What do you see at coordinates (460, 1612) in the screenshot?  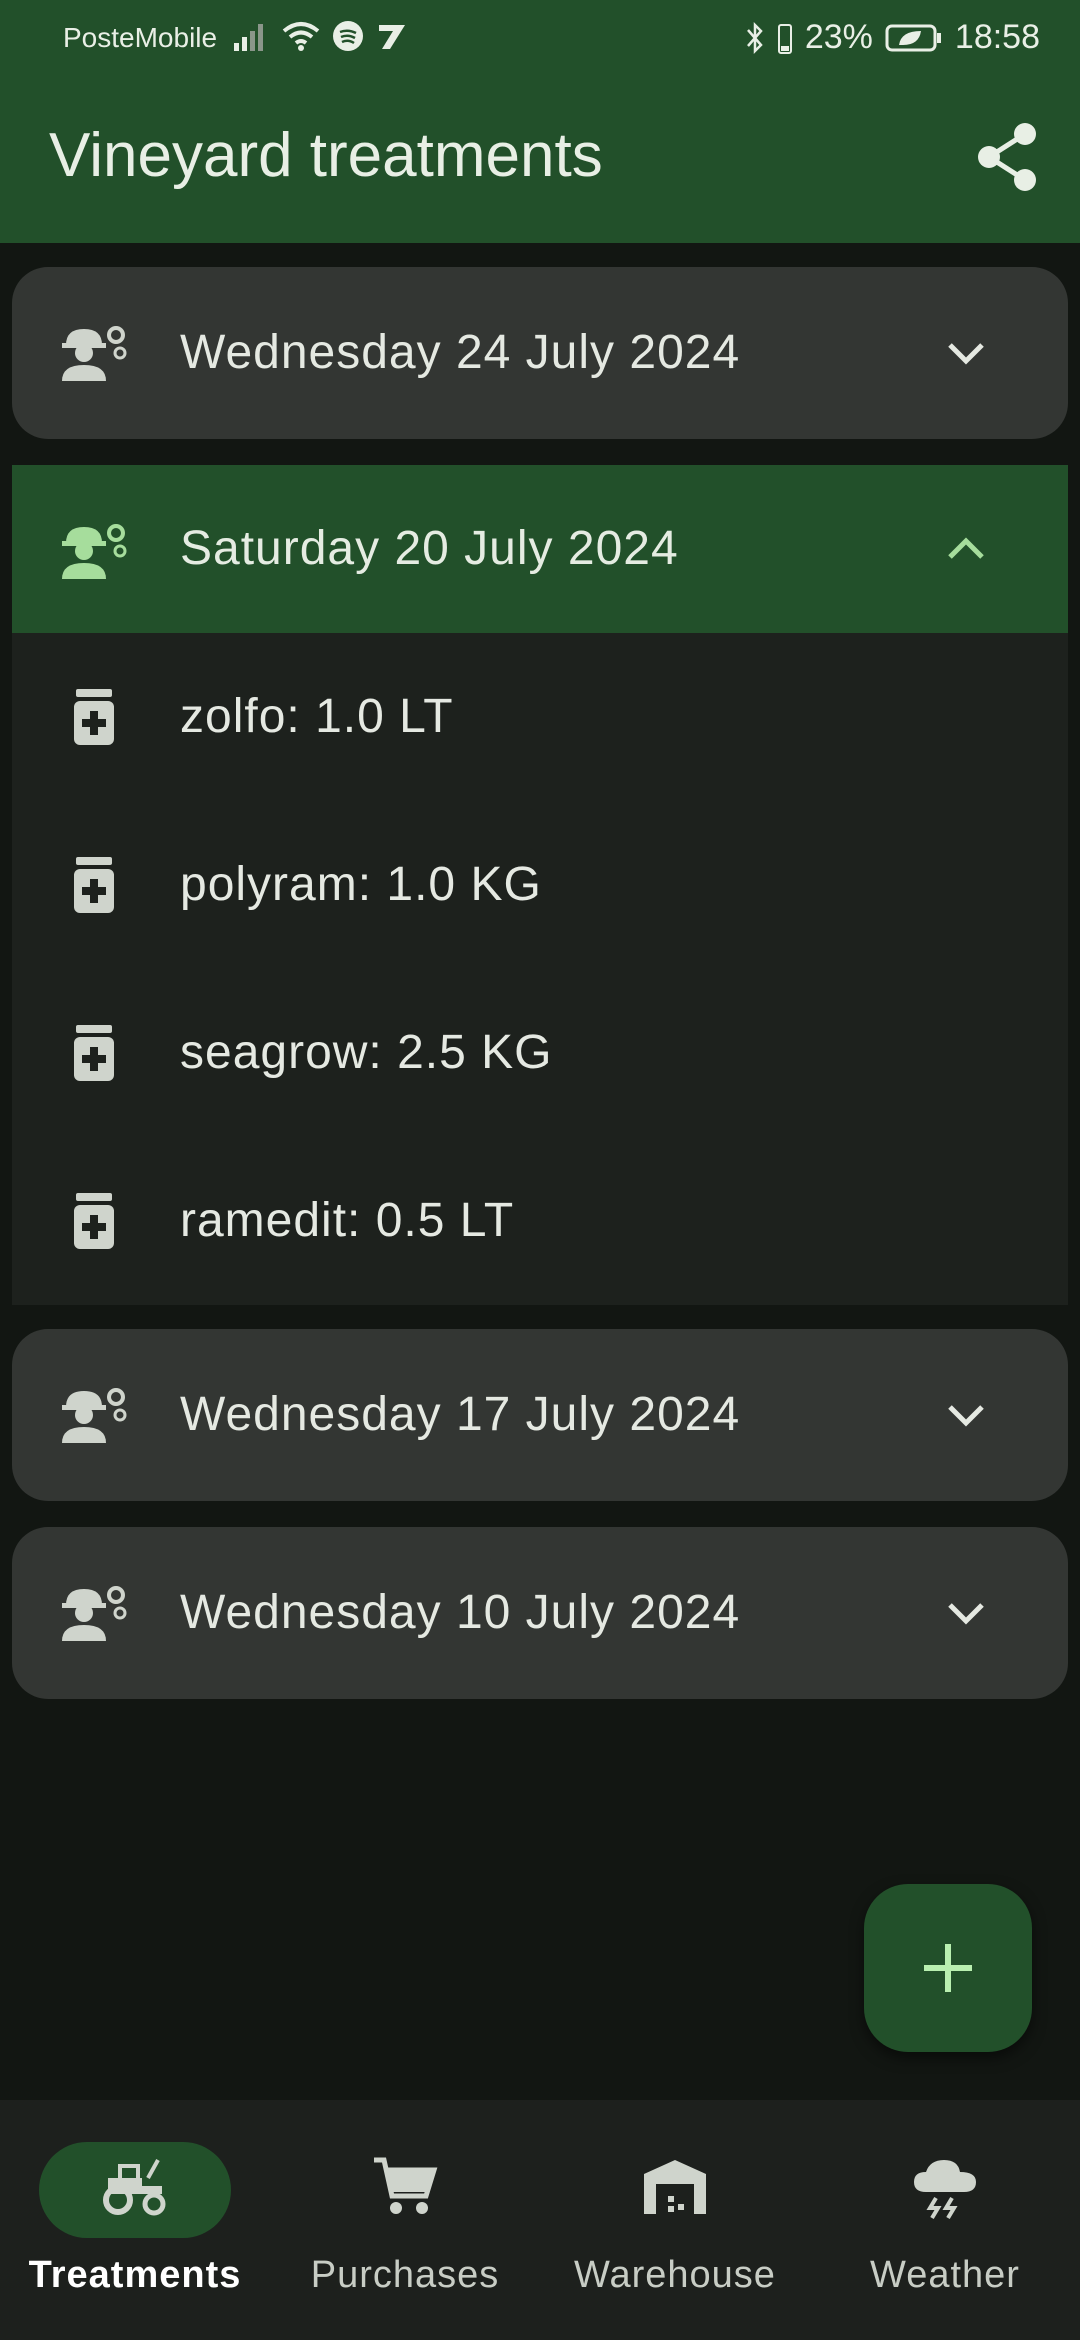 I see `treatment-date: Wednesday 10 July 2024` at bounding box center [460, 1612].